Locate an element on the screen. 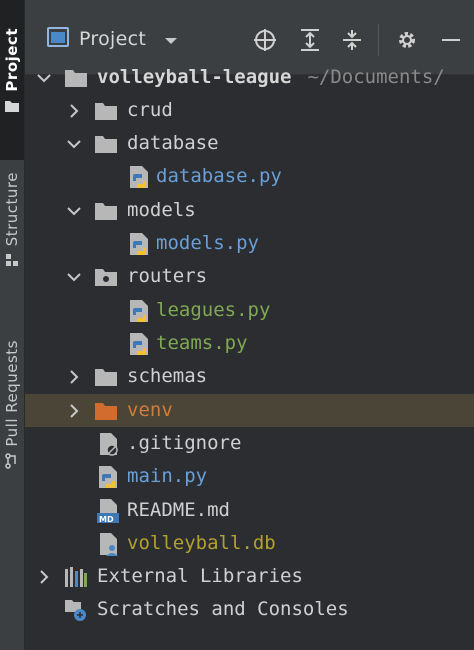 The height and width of the screenshot is (650, 474). view-selector: Project is located at coordinates (112, 39).